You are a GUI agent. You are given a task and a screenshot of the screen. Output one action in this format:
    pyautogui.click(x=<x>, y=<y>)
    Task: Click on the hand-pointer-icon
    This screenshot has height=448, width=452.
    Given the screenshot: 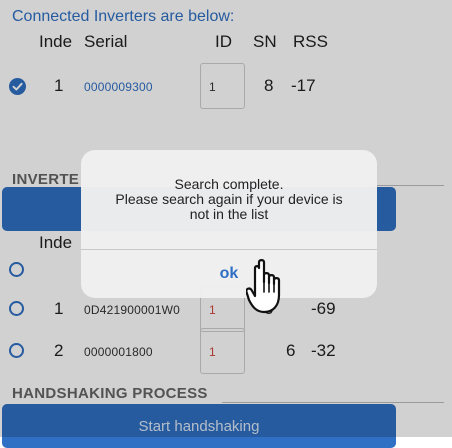 What is the action you would take?
    pyautogui.click(x=270, y=289)
    